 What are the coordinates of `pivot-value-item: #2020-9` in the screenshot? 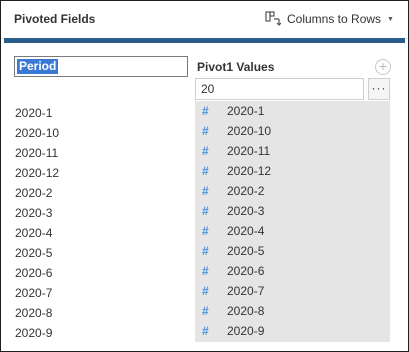 It's located at (292, 331).